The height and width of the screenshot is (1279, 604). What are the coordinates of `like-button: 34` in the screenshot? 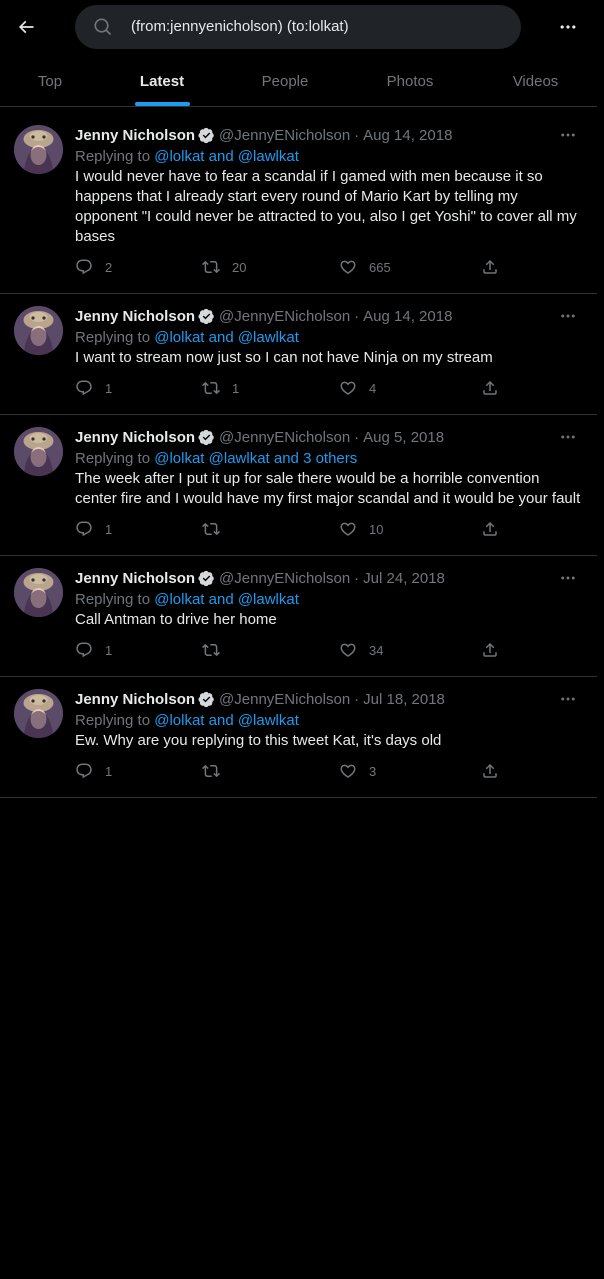 It's located at (361, 650).